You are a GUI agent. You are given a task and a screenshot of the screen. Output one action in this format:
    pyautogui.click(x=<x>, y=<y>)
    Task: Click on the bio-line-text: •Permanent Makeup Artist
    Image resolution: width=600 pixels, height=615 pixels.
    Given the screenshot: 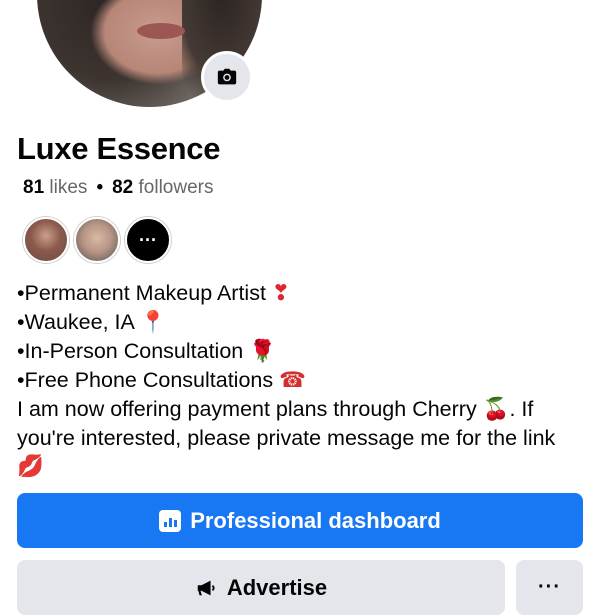 What is the action you would take?
    pyautogui.click(x=144, y=293)
    